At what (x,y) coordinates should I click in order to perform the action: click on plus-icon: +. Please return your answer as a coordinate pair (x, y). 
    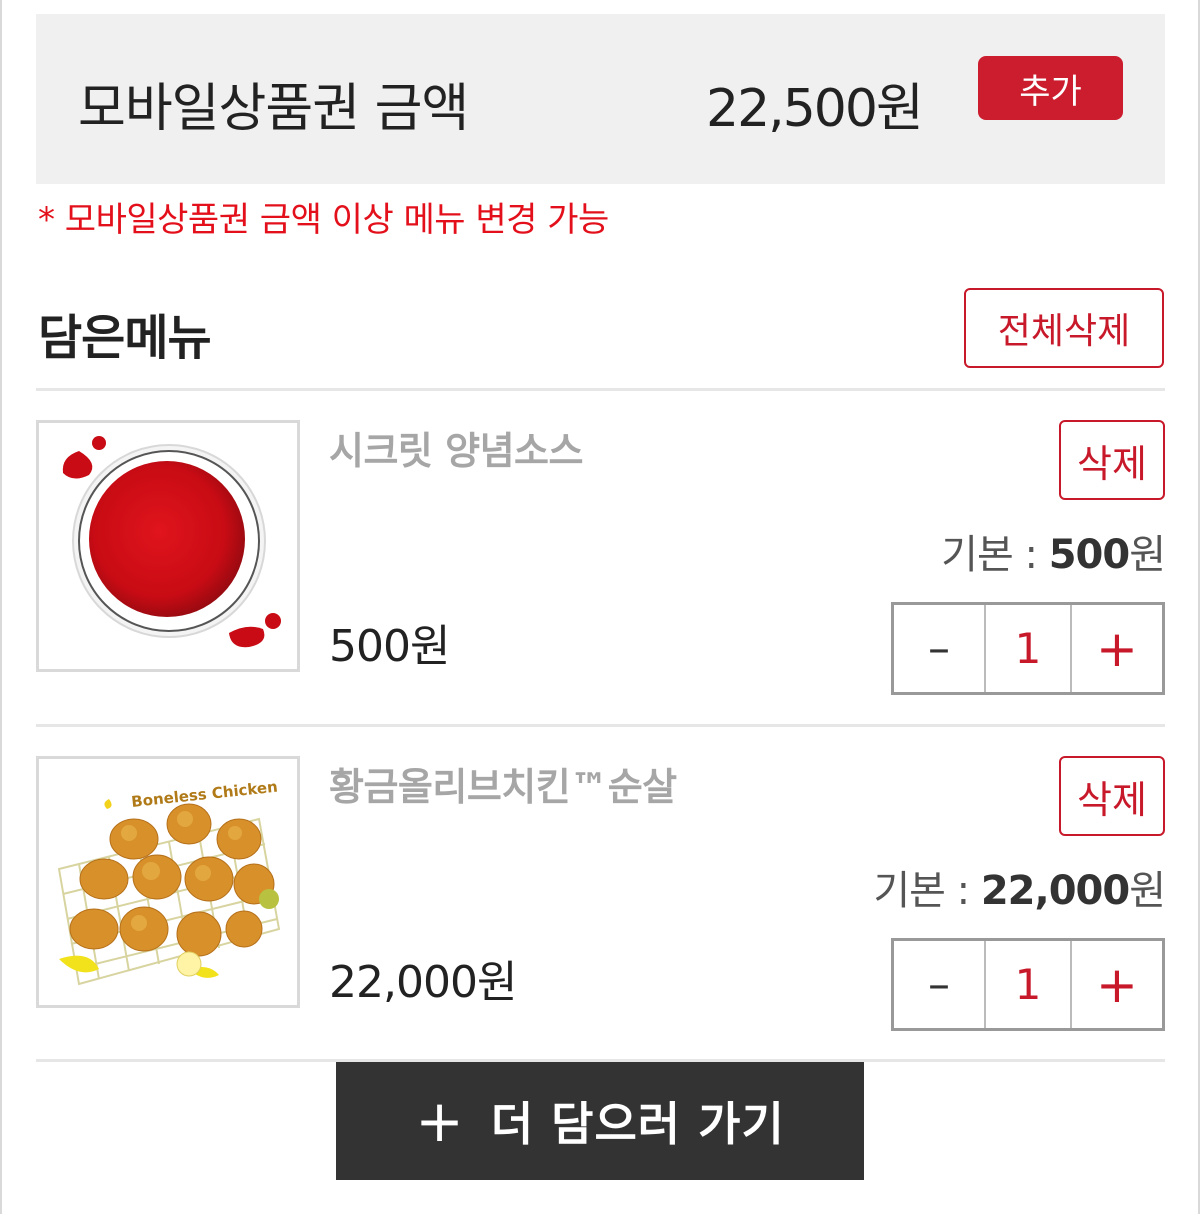
    Looking at the image, I should click on (440, 1121).